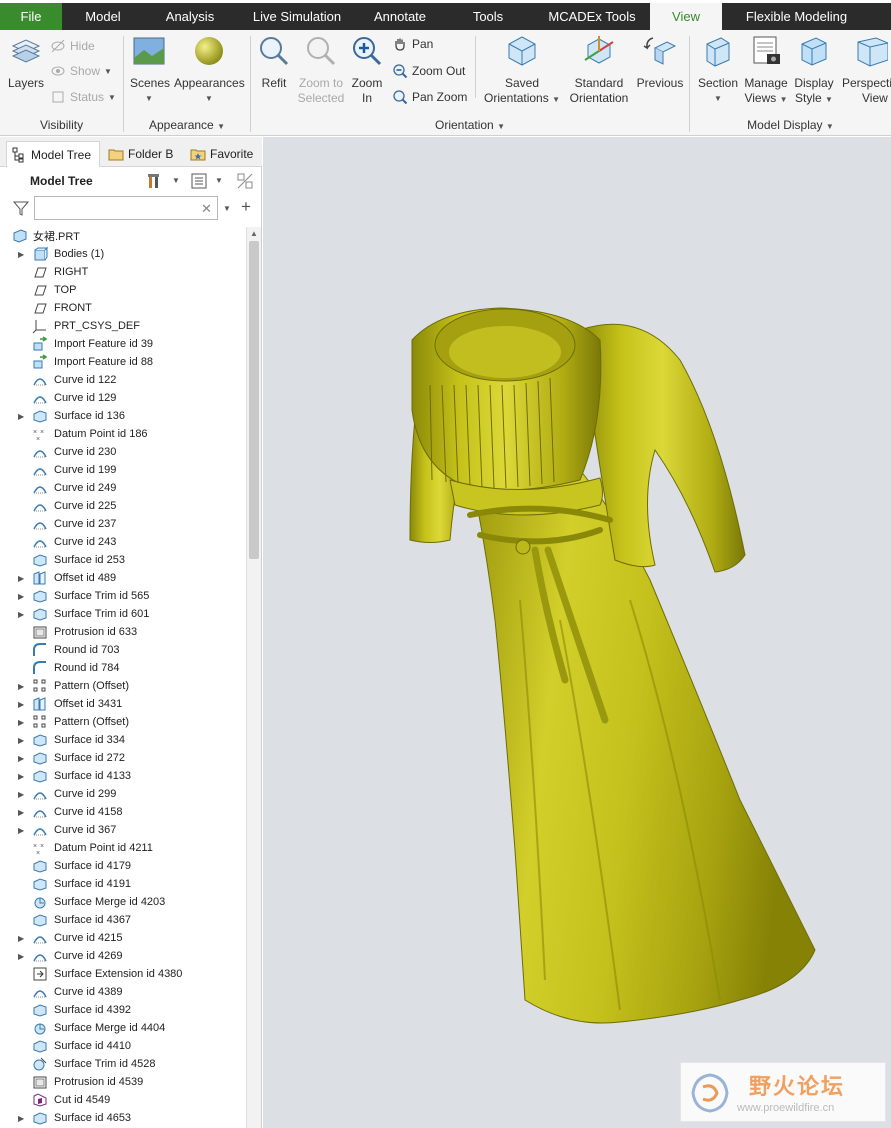 The height and width of the screenshot is (1128, 891). I want to click on tab-model-tree: Model Tree, so click(53, 154).